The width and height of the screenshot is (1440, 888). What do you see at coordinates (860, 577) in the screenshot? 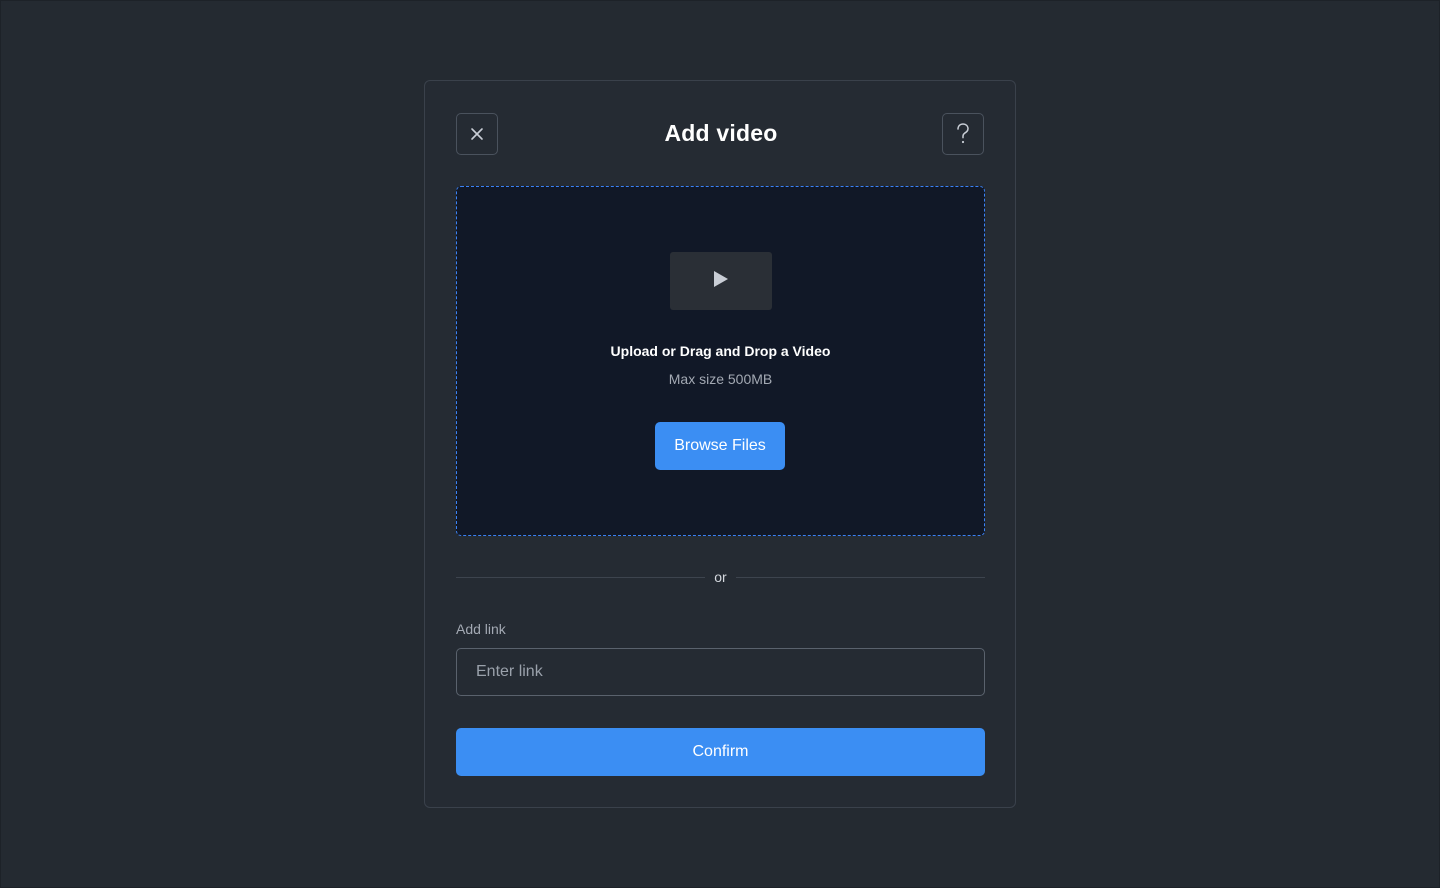
I see `divider-line-right` at bounding box center [860, 577].